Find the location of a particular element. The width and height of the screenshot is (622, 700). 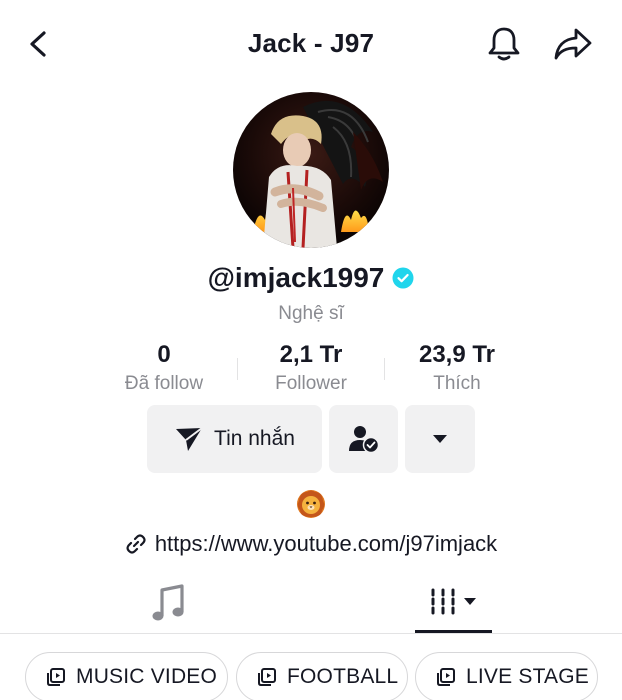

bio-link: https://www.youtube.com/j97imjack is located at coordinates (311, 544).